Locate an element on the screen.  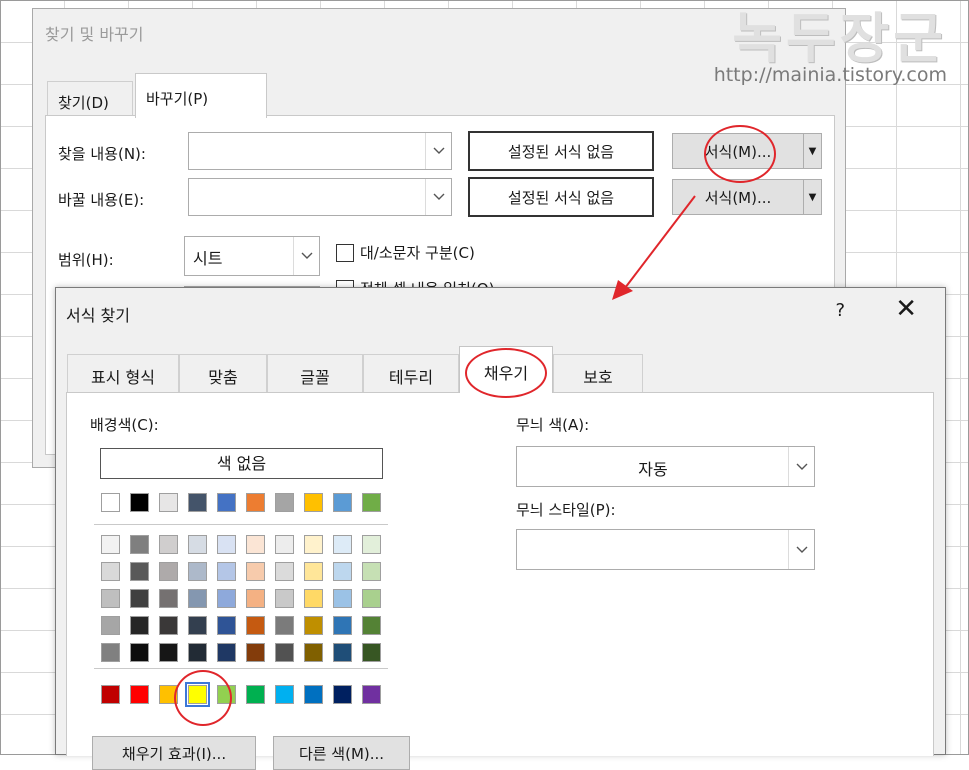
replace-with-combo is located at coordinates (320, 197).